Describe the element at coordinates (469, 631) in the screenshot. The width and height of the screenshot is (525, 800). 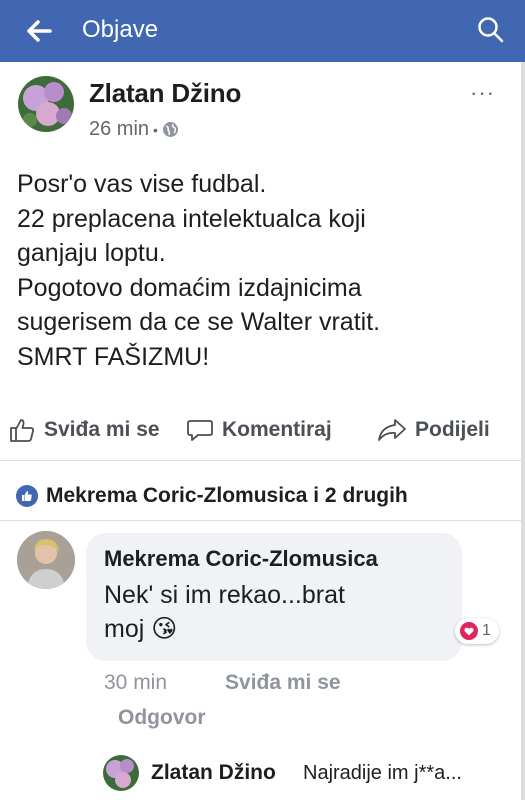
I see `heart-icon` at that location.